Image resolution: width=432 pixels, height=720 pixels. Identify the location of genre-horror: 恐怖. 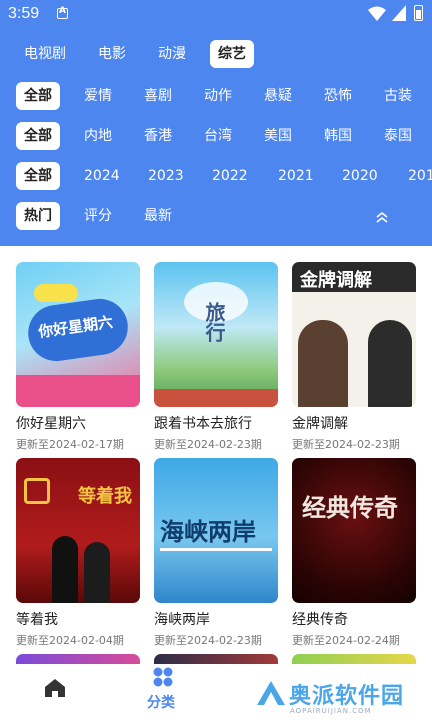
(338, 96).